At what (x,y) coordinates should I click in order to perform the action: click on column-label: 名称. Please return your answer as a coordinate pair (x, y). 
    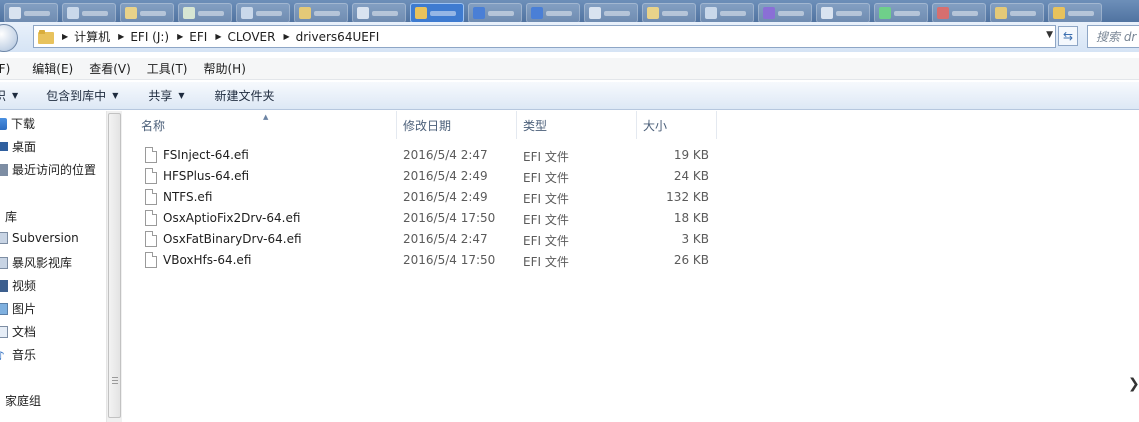
    Looking at the image, I should click on (153, 125).